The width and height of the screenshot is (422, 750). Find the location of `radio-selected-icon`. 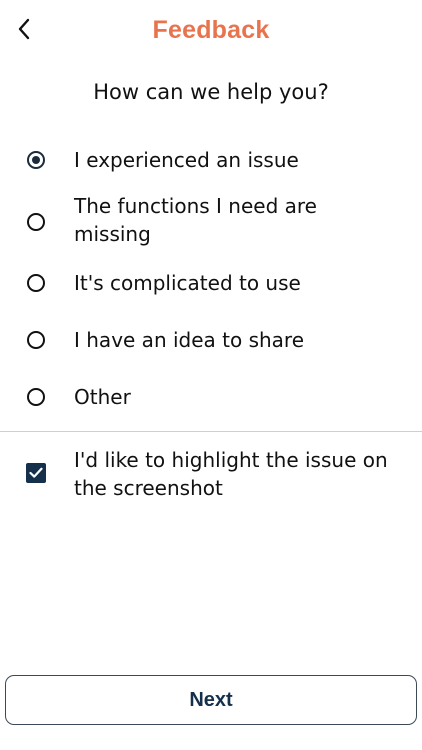

radio-selected-icon is located at coordinates (36, 160).